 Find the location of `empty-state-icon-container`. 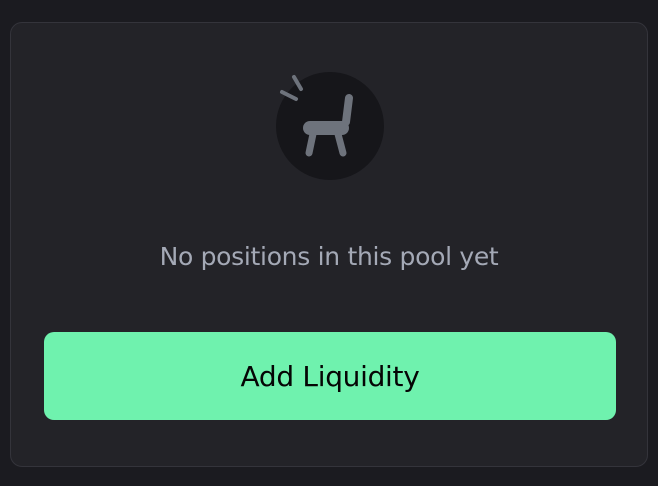

empty-state-icon-container is located at coordinates (330, 126).